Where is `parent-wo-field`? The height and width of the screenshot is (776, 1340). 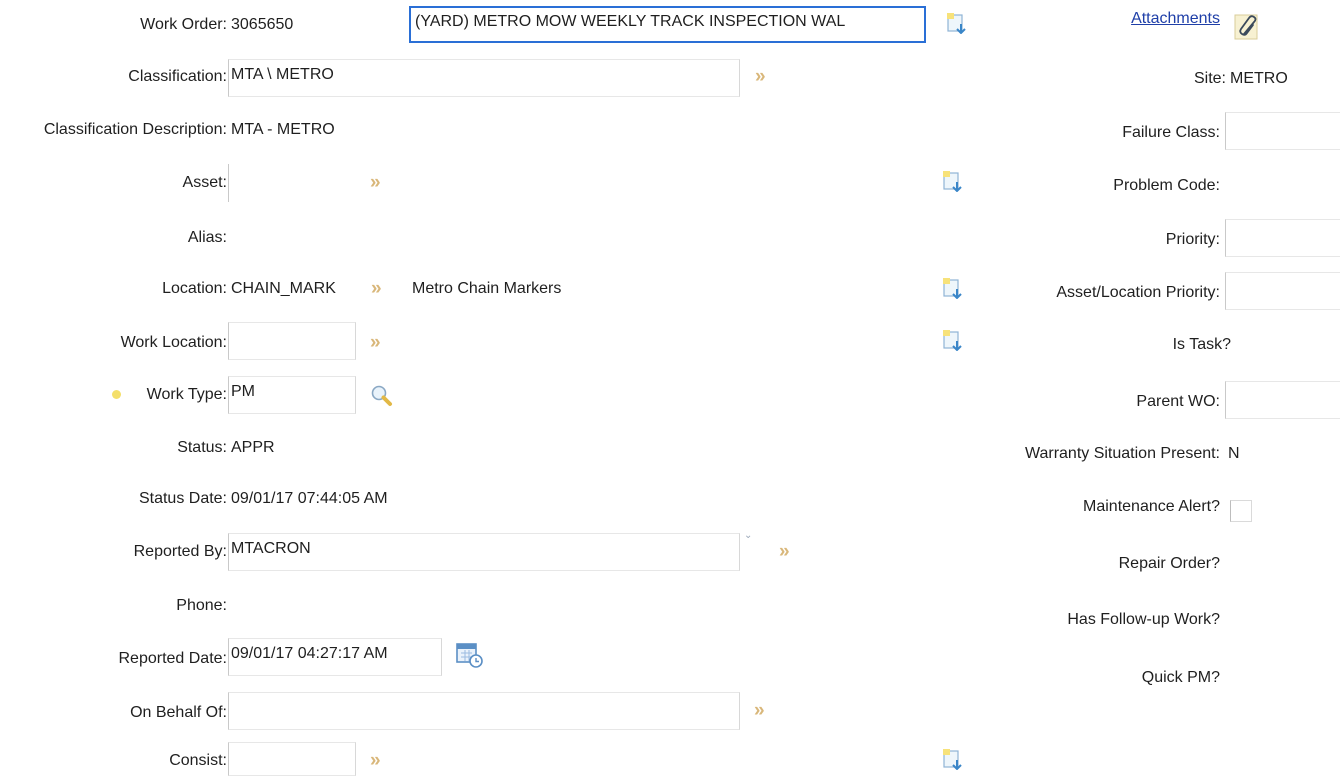
parent-wo-field is located at coordinates (1282, 400).